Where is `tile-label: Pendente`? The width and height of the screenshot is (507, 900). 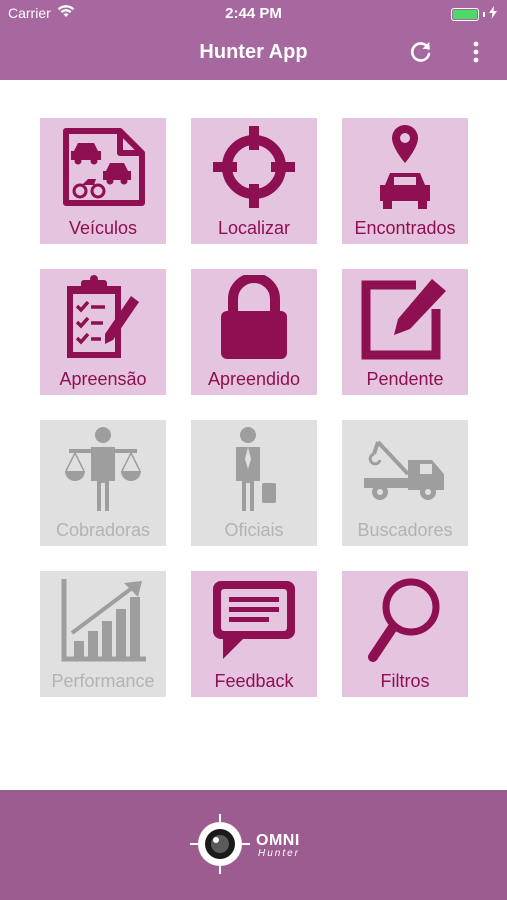
tile-label: Pendente is located at coordinates (405, 379).